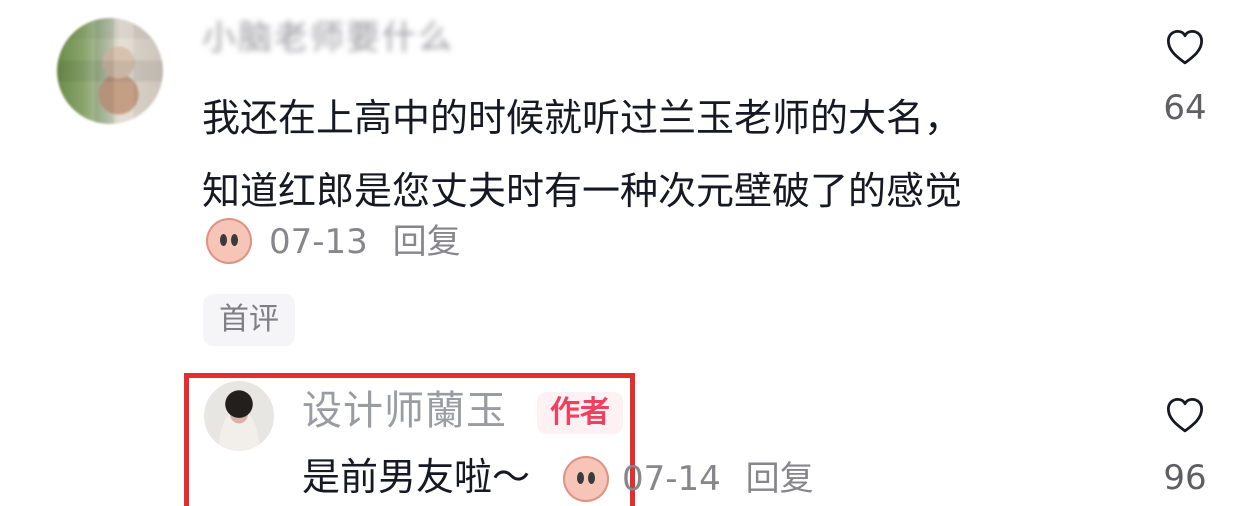 This screenshot has height=506, width=1242. What do you see at coordinates (318, 242) in the screenshot?
I see `comment-date: 07-13` at bounding box center [318, 242].